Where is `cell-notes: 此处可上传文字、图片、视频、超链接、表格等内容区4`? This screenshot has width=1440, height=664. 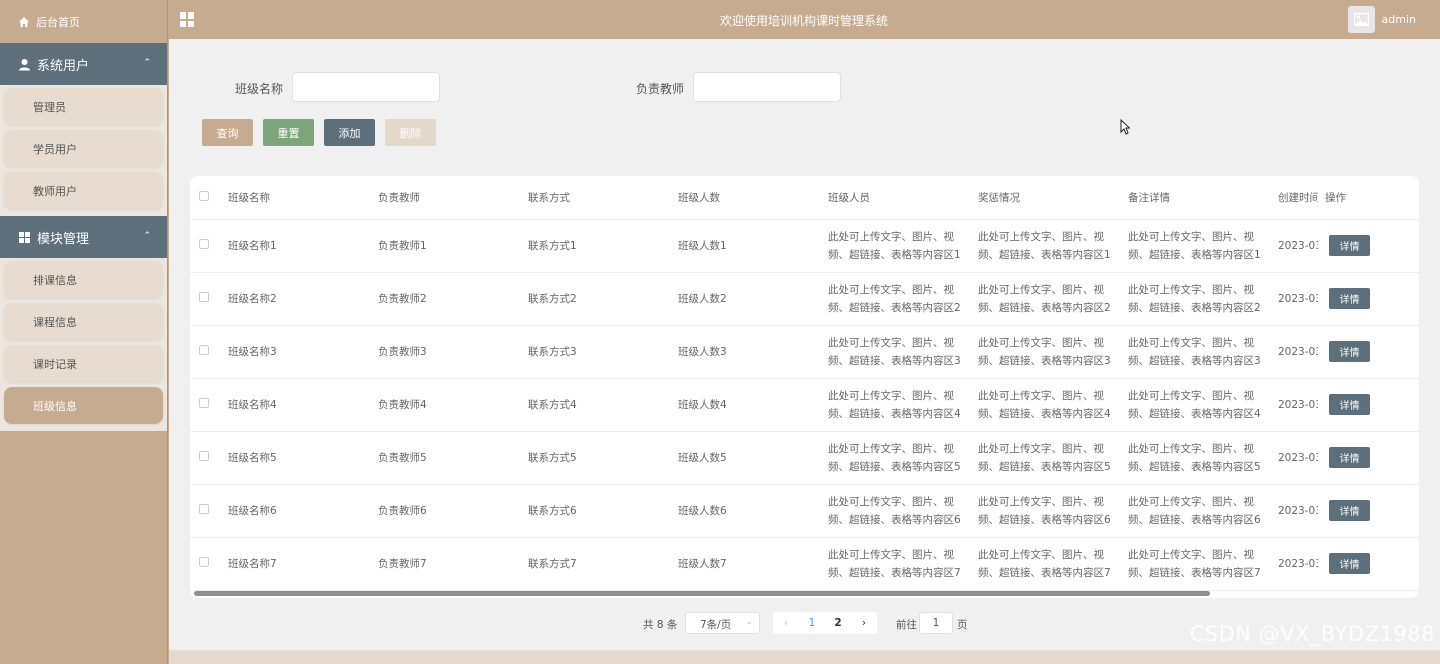
cell-notes: 此处可上传文字、图片、视频、超链接、表格等内容区4 is located at coordinates (1194, 404).